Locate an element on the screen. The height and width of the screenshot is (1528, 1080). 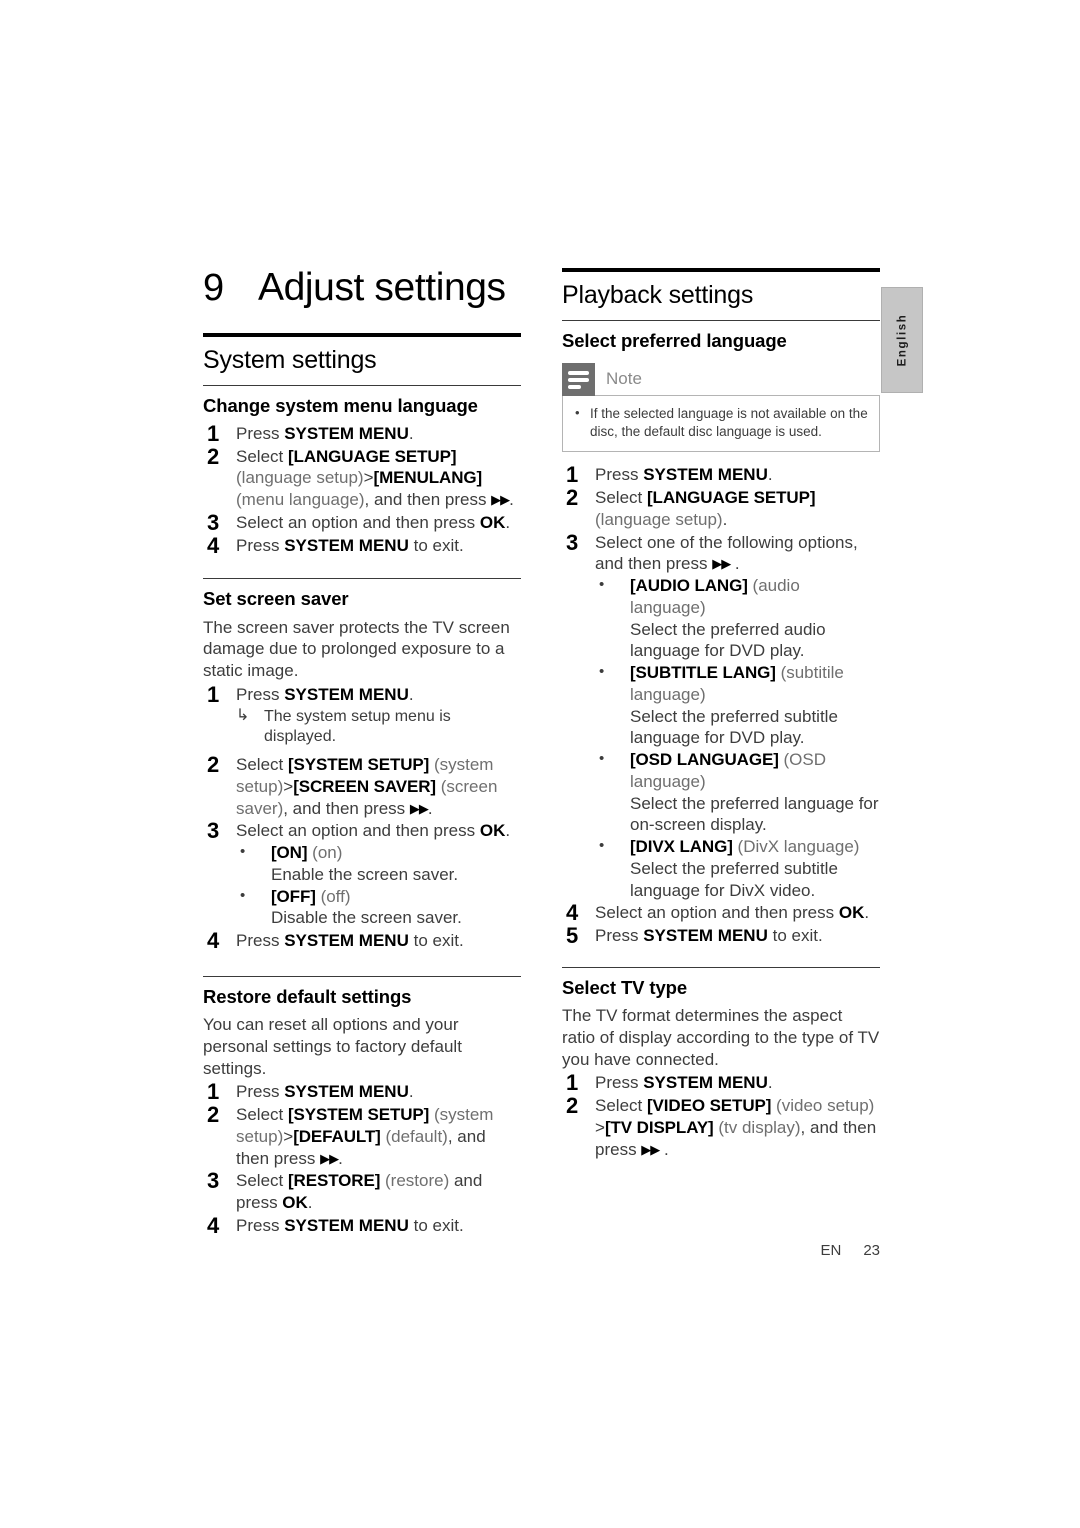
step-item: Select [RESTORE] (restore) and press OK. is located at coordinates (345, 1190).